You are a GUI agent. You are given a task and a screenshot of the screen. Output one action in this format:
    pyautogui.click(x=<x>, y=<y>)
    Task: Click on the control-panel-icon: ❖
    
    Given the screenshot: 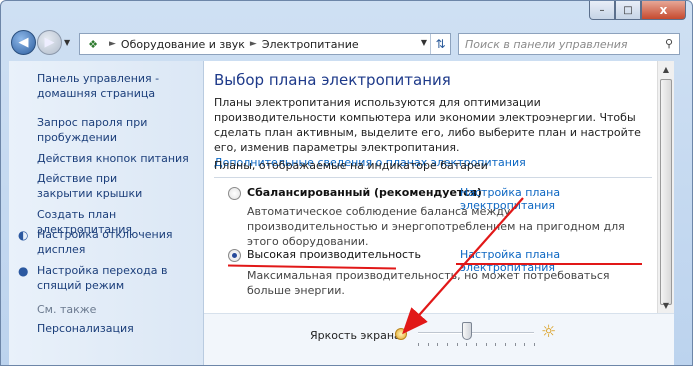 What is the action you would take?
    pyautogui.click(x=93, y=44)
    